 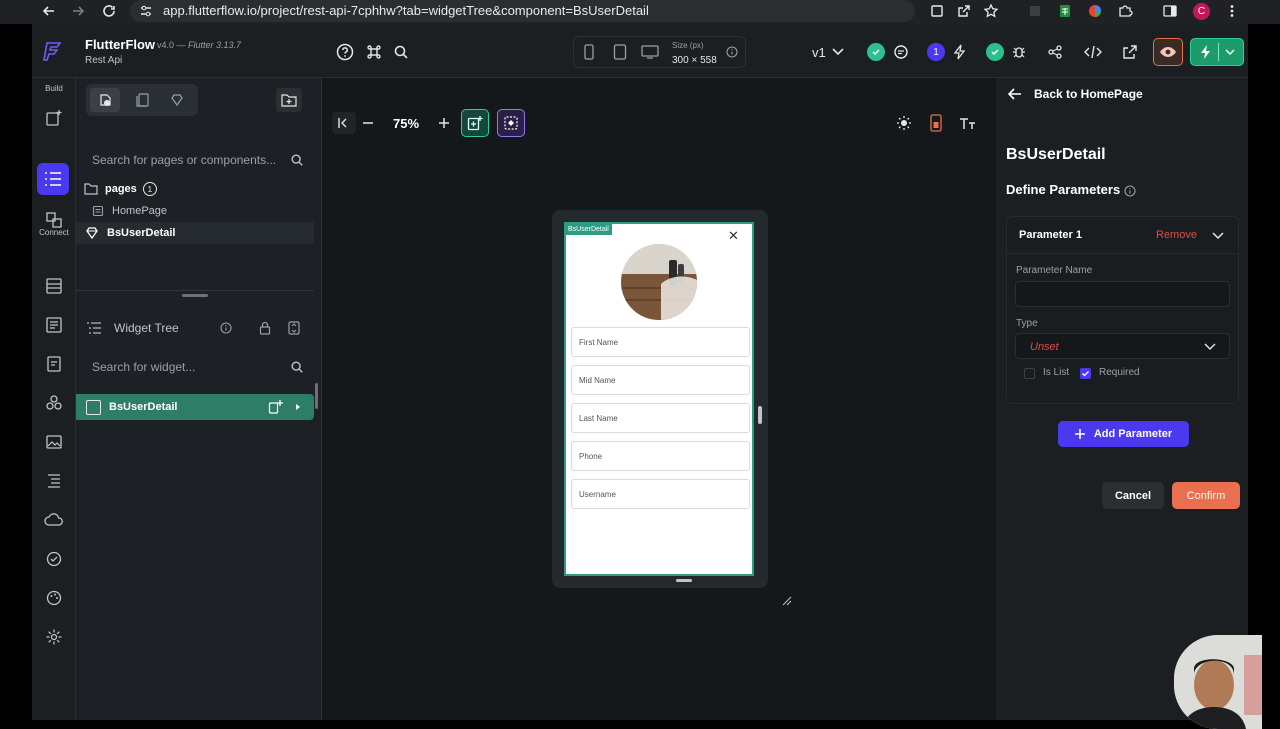 What do you see at coordinates (294, 328) in the screenshot?
I see `expand-collapse-icon` at bounding box center [294, 328].